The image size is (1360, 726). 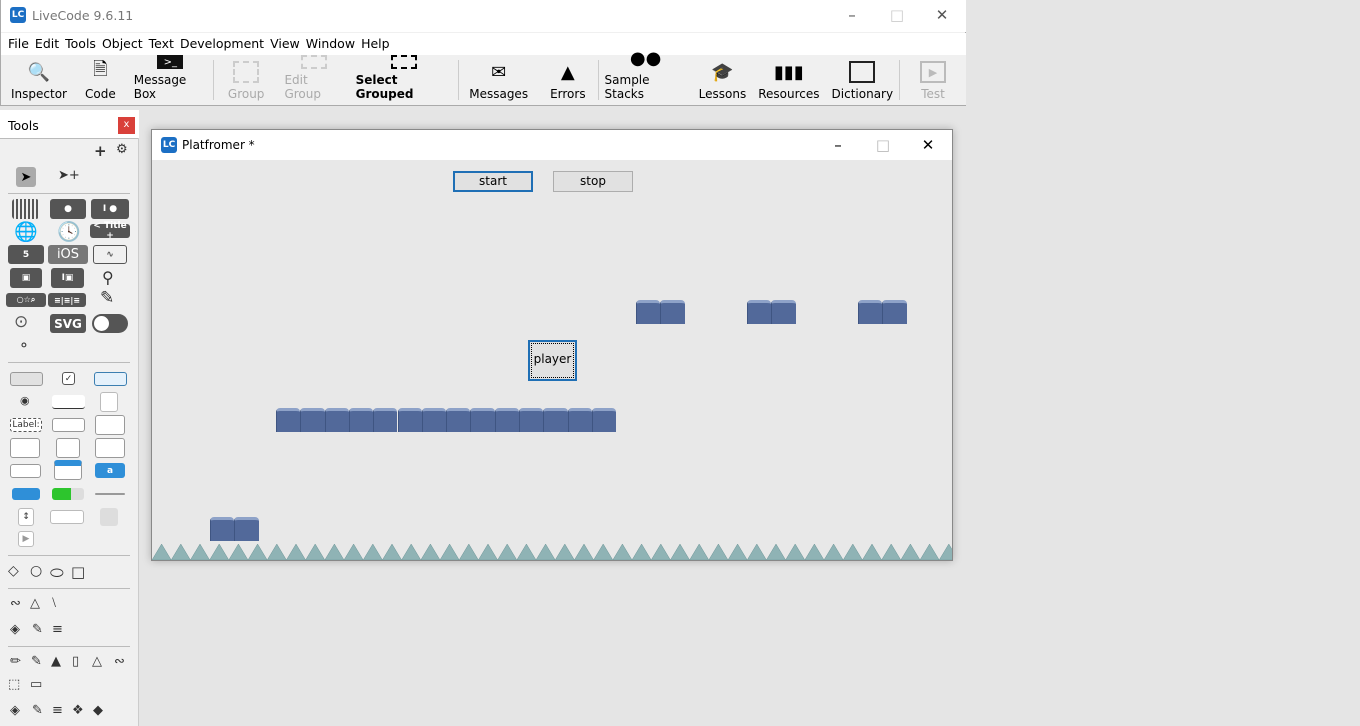 I want to click on header-bar-widget-icon: < Title +, so click(x=110, y=231).